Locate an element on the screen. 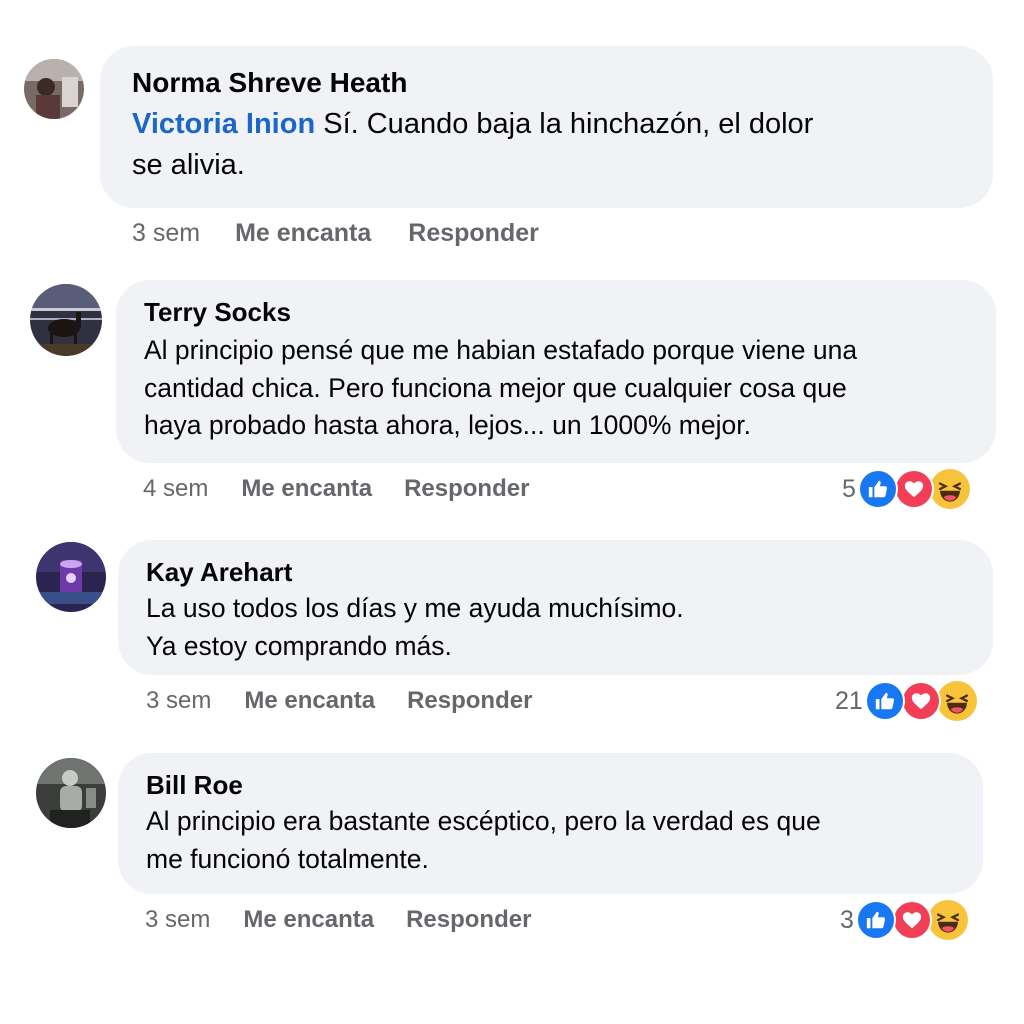  mention-link: Victoria Inion is located at coordinates (223, 124).